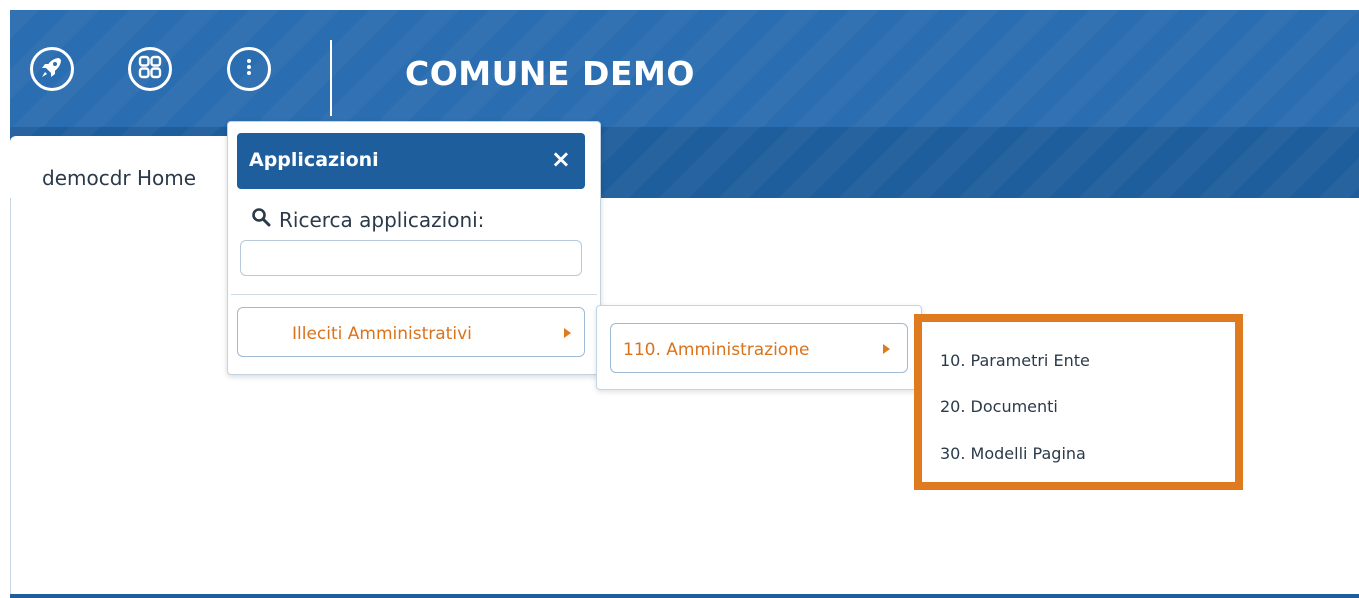 Image resolution: width=1359 pixels, height=598 pixels. I want to click on search-label-row: Ricerca applicazioni:, so click(367, 219).